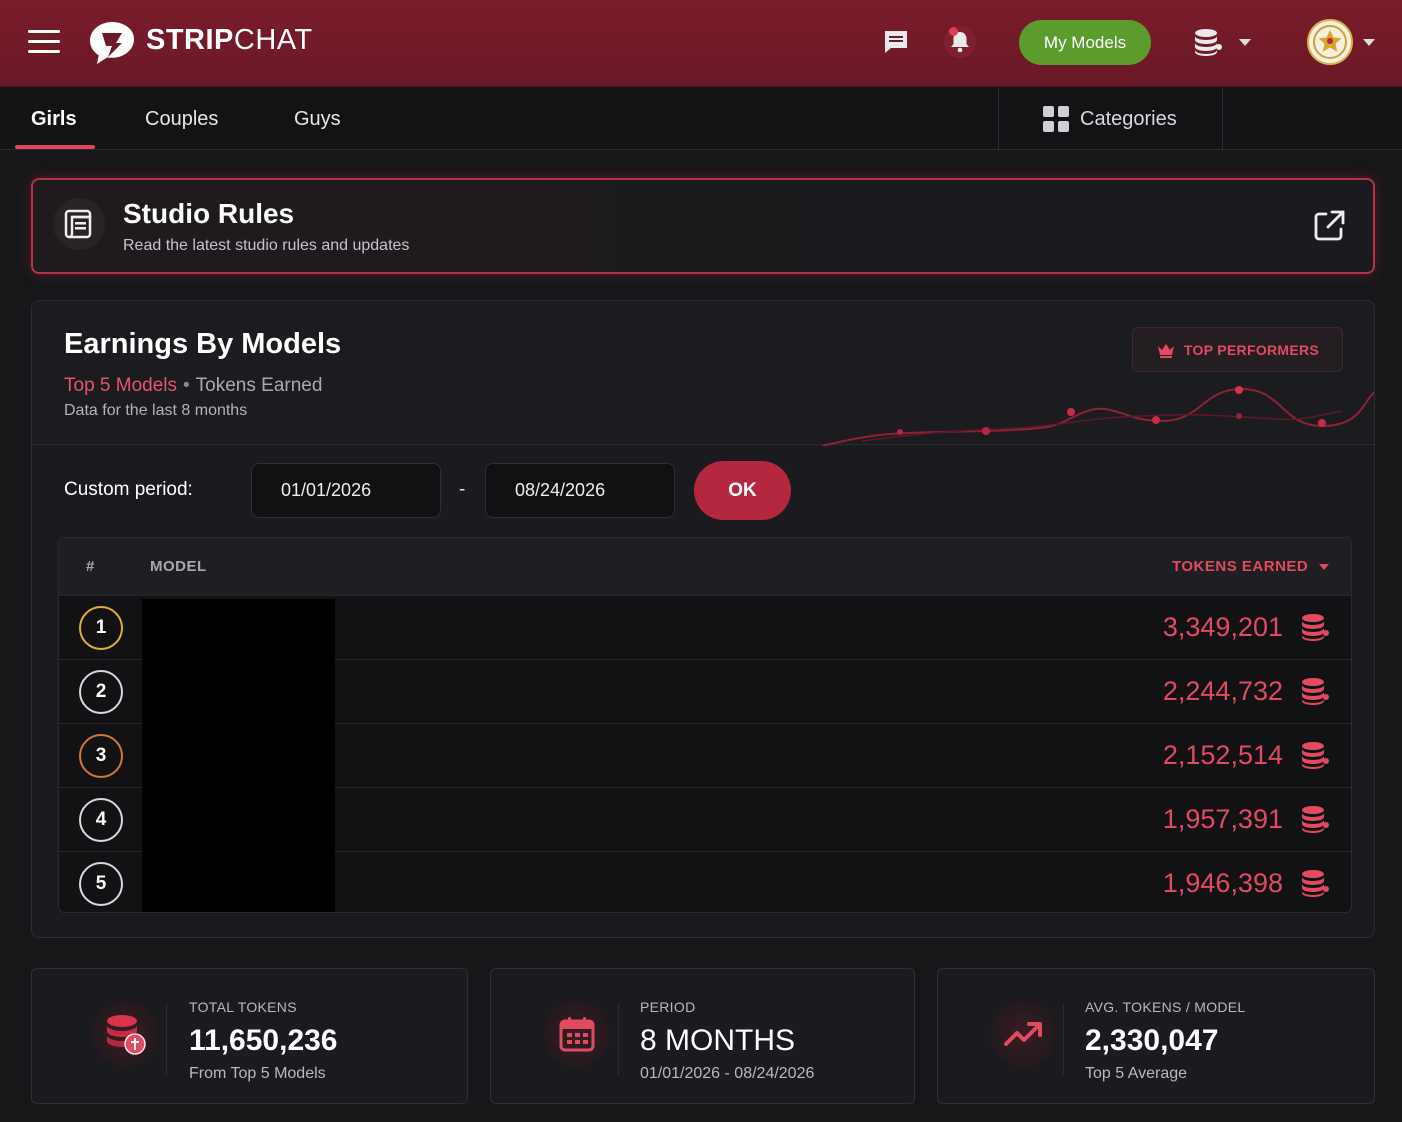 The height and width of the screenshot is (1122, 1402). What do you see at coordinates (156, 410) in the screenshot?
I see `data-range-note: Data for the last 8 months` at bounding box center [156, 410].